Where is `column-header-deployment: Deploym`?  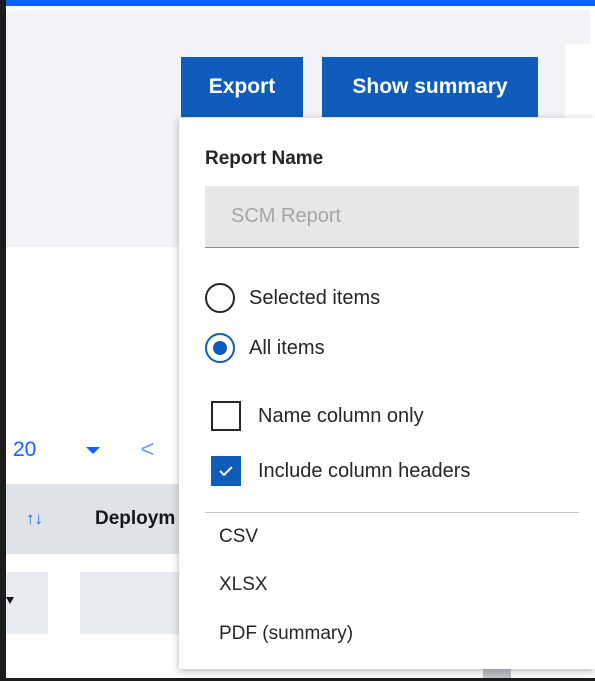
column-header-deployment: Deploym is located at coordinates (135, 519).